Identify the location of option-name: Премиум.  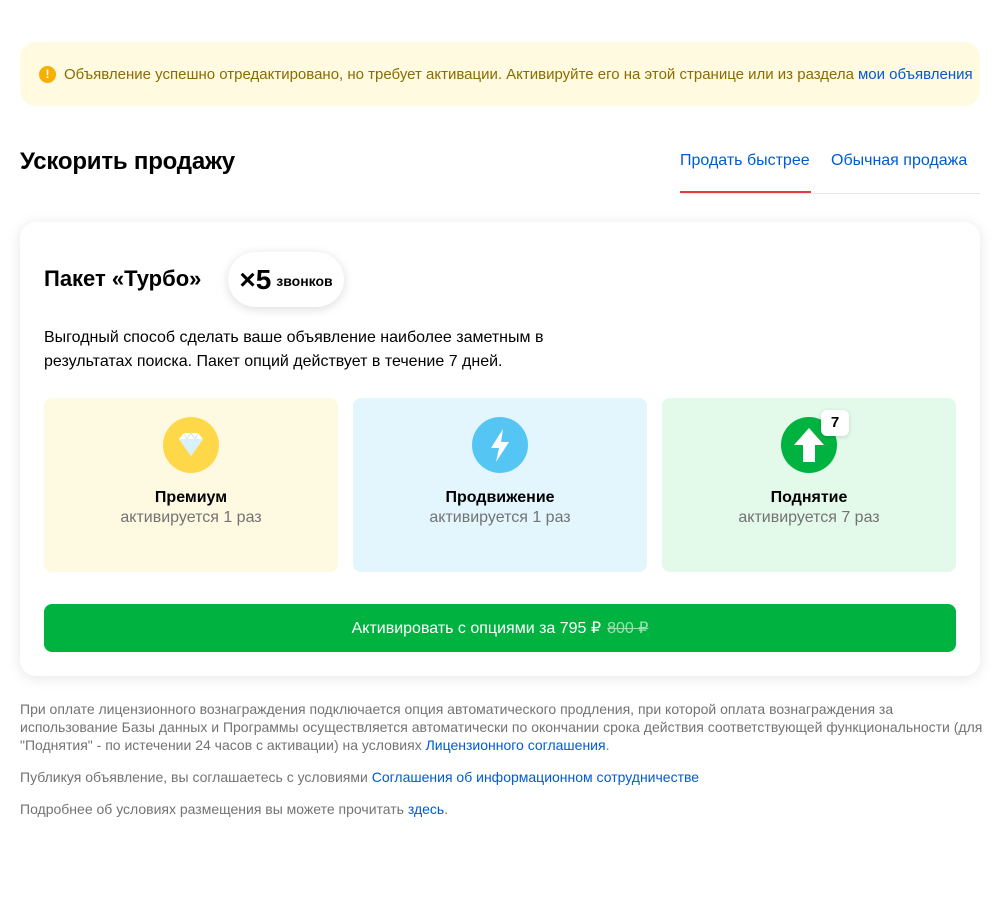
(191, 497).